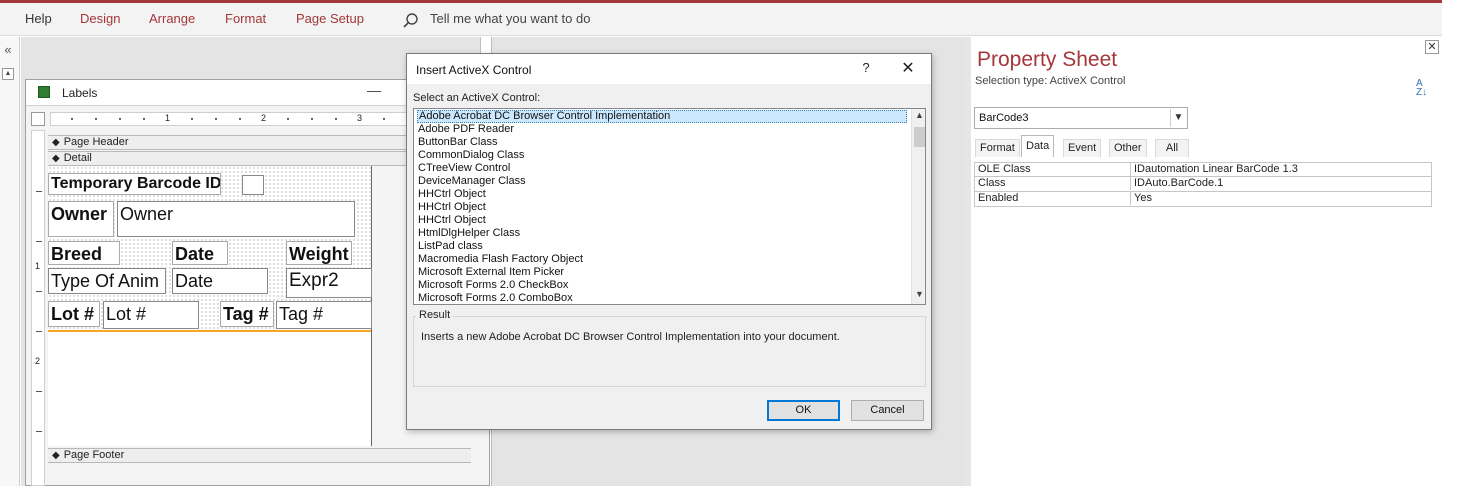 Image resolution: width=1471 pixels, height=486 pixels. What do you see at coordinates (10, 261) in the screenshot?
I see `navigation-pane` at bounding box center [10, 261].